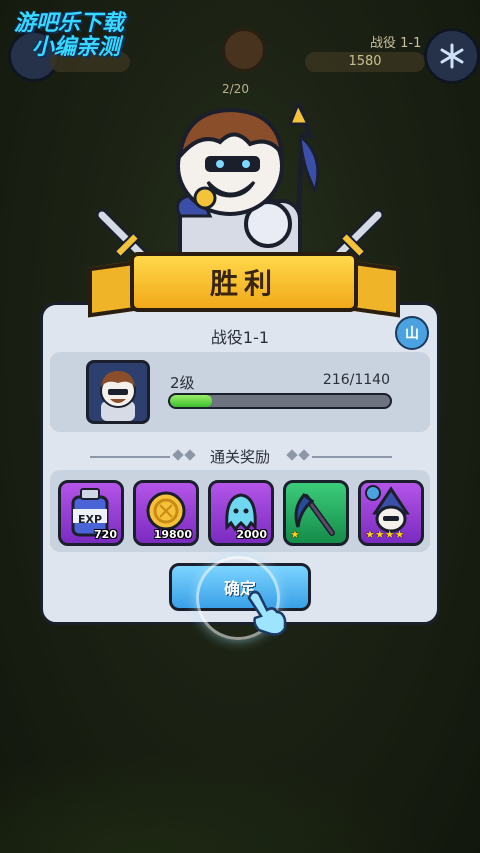  I want to click on victory-banner: 胜利, so click(244, 282).